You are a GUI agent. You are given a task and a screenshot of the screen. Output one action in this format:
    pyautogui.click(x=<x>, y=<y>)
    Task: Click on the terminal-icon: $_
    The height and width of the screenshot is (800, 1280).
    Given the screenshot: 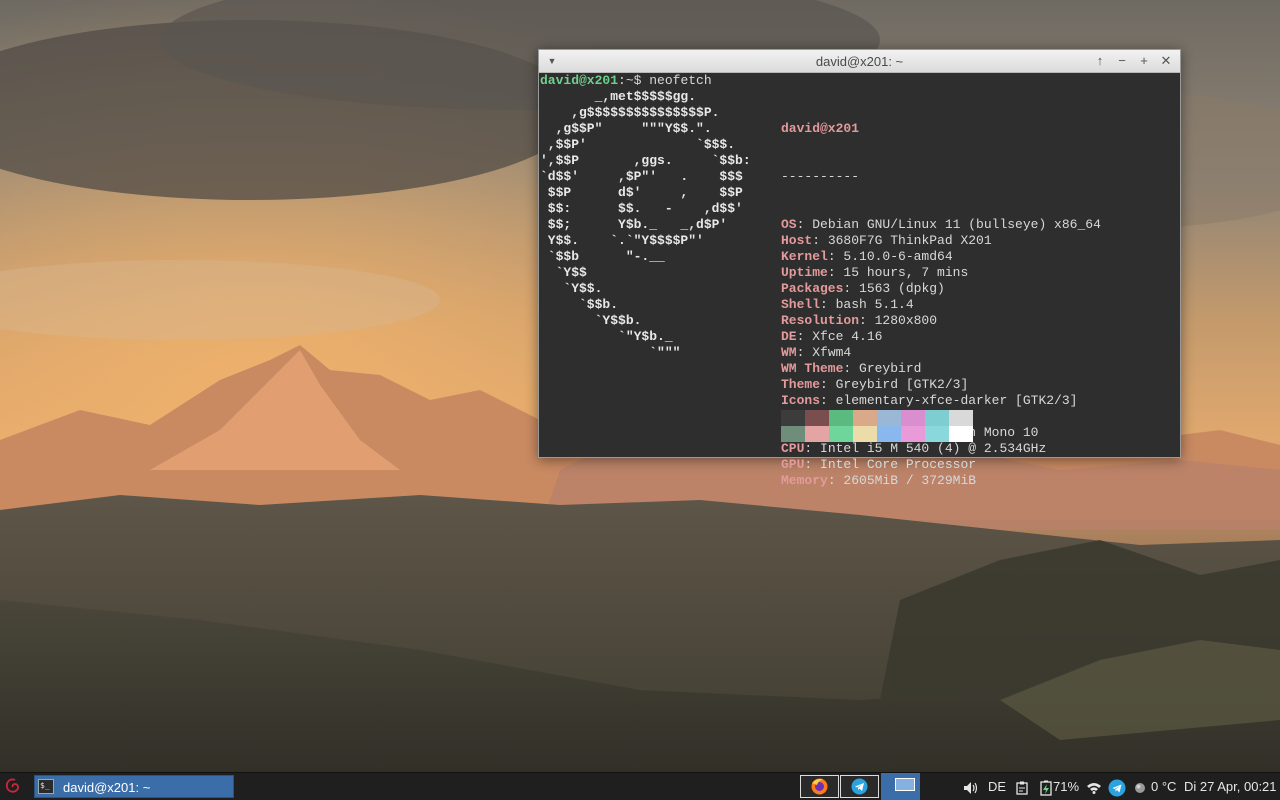 What is the action you would take?
    pyautogui.click(x=46, y=786)
    